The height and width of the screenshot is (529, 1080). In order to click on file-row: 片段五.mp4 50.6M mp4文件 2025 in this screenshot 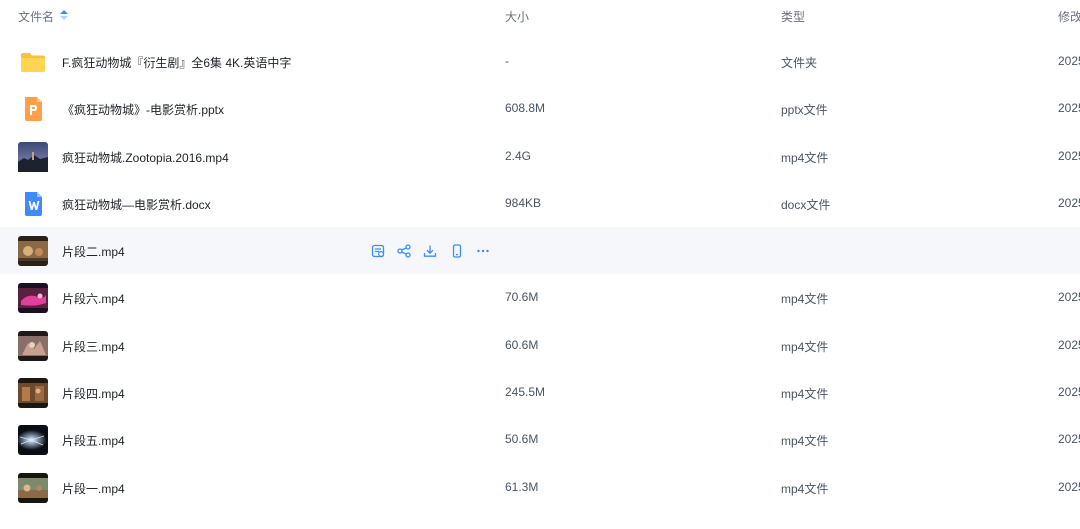, I will do `click(540, 439)`.